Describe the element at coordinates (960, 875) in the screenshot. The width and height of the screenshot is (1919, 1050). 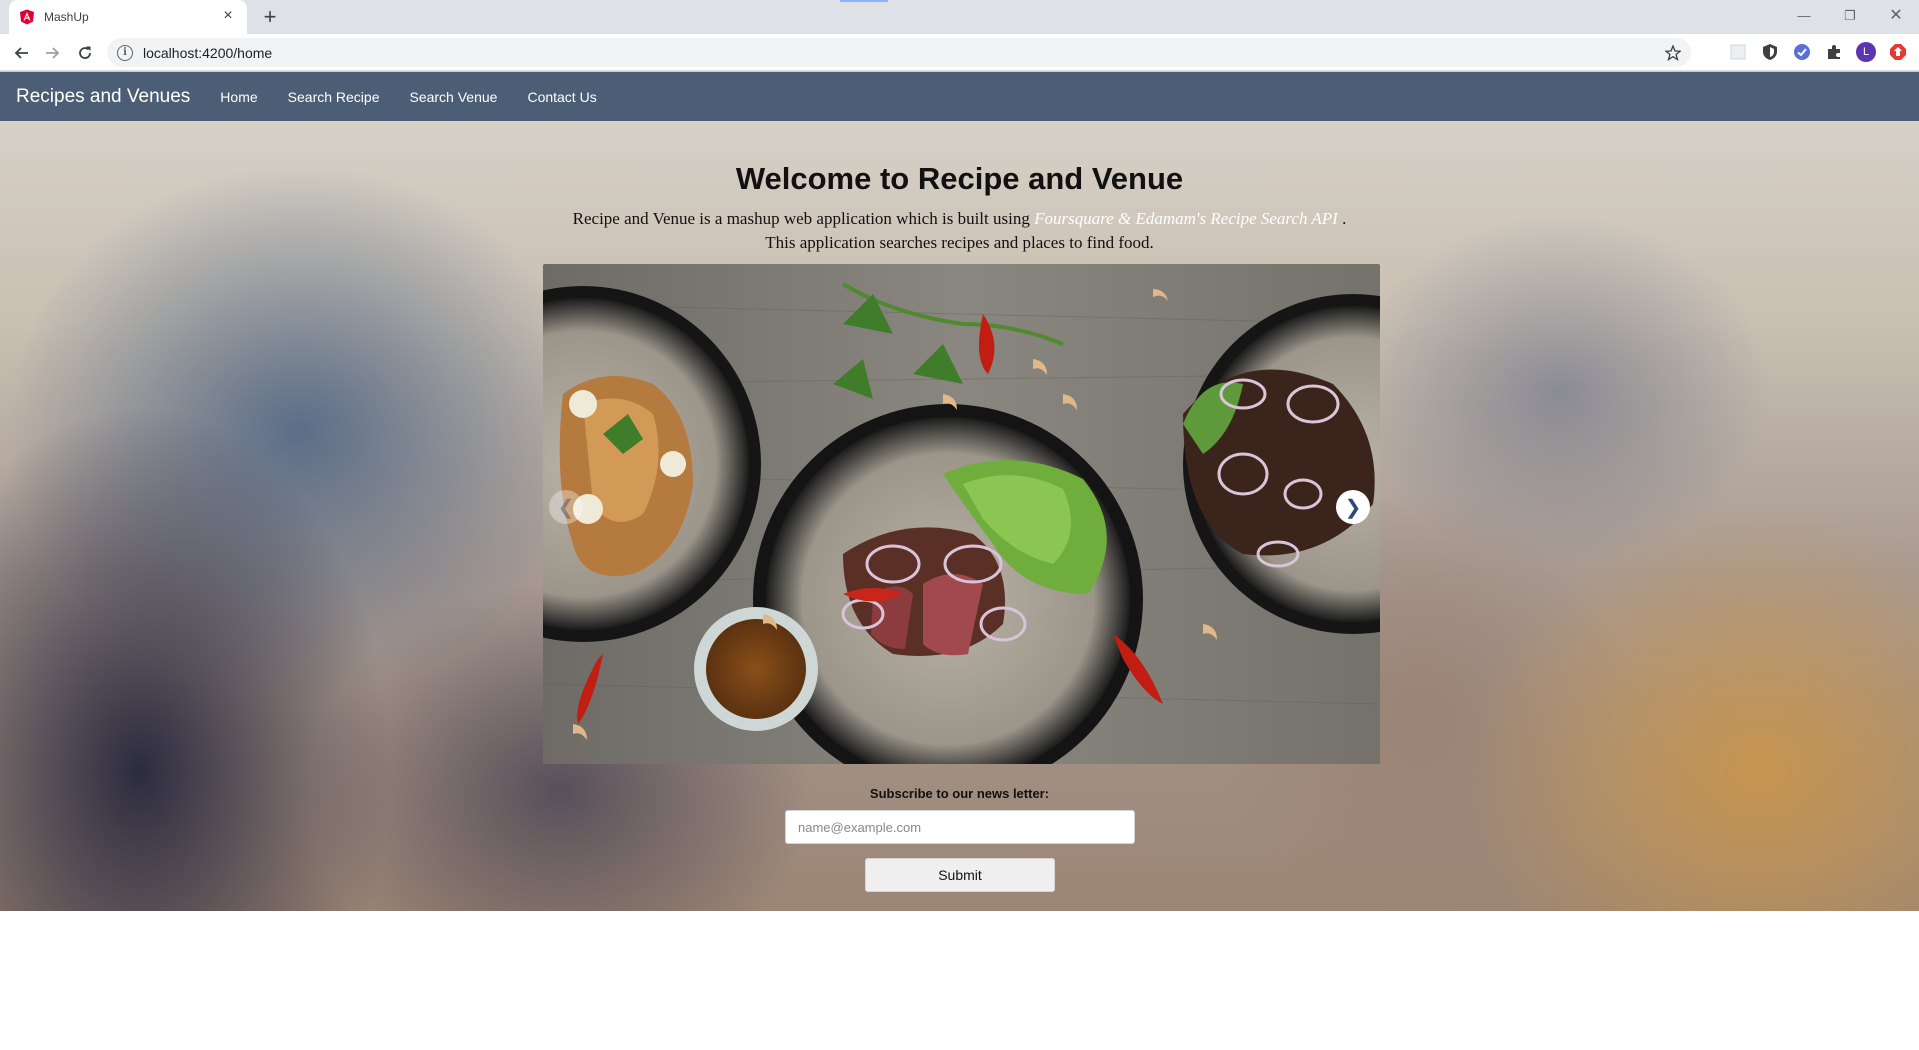
I see `submit-button: Submit` at that location.